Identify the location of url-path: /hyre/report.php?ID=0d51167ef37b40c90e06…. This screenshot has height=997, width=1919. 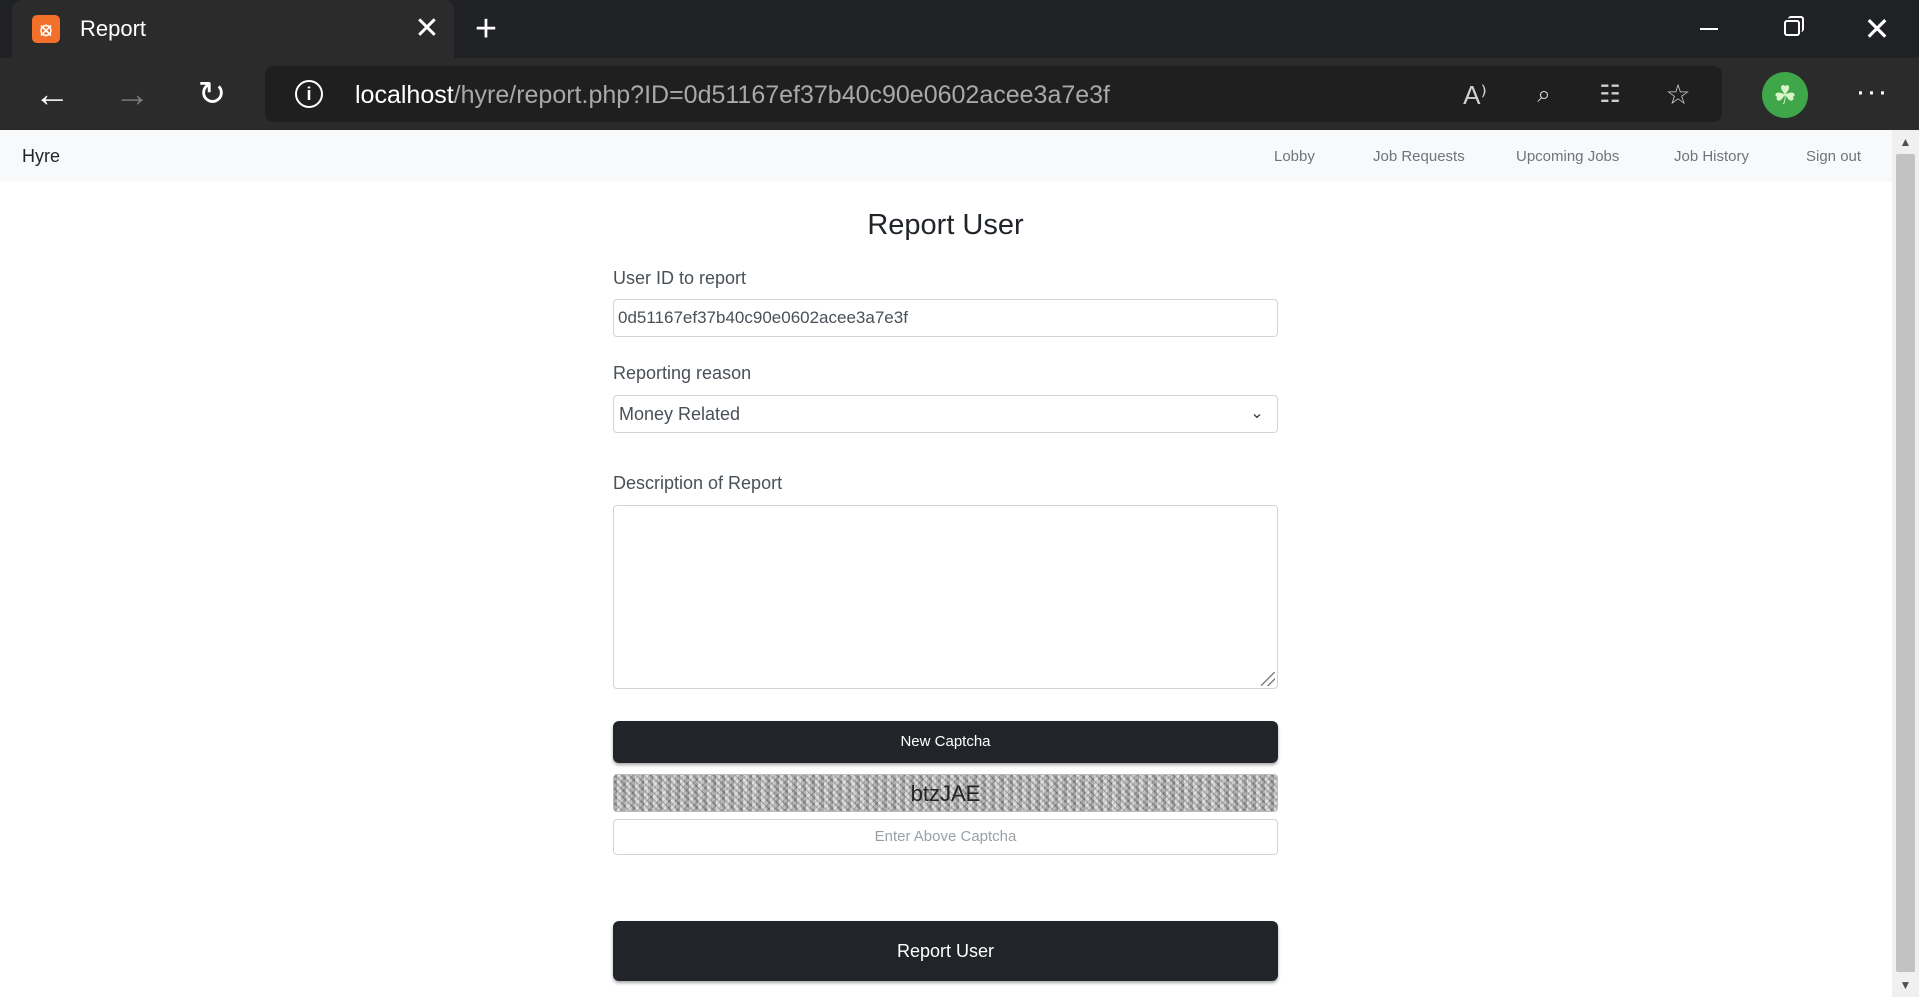
(782, 95).